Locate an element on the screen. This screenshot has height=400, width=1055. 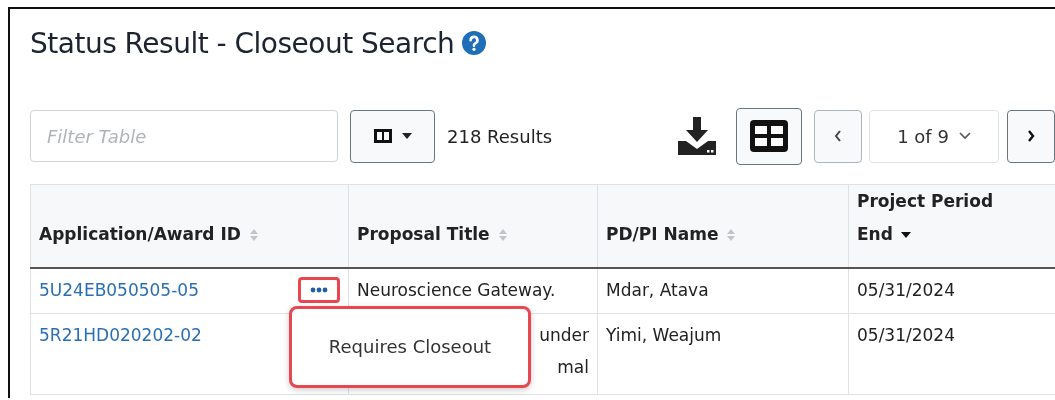
ellipsis-icon is located at coordinates (319, 290).